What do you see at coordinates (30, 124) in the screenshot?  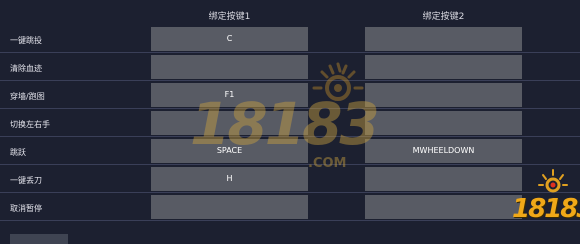 I see `row-label: 切换左右手` at bounding box center [30, 124].